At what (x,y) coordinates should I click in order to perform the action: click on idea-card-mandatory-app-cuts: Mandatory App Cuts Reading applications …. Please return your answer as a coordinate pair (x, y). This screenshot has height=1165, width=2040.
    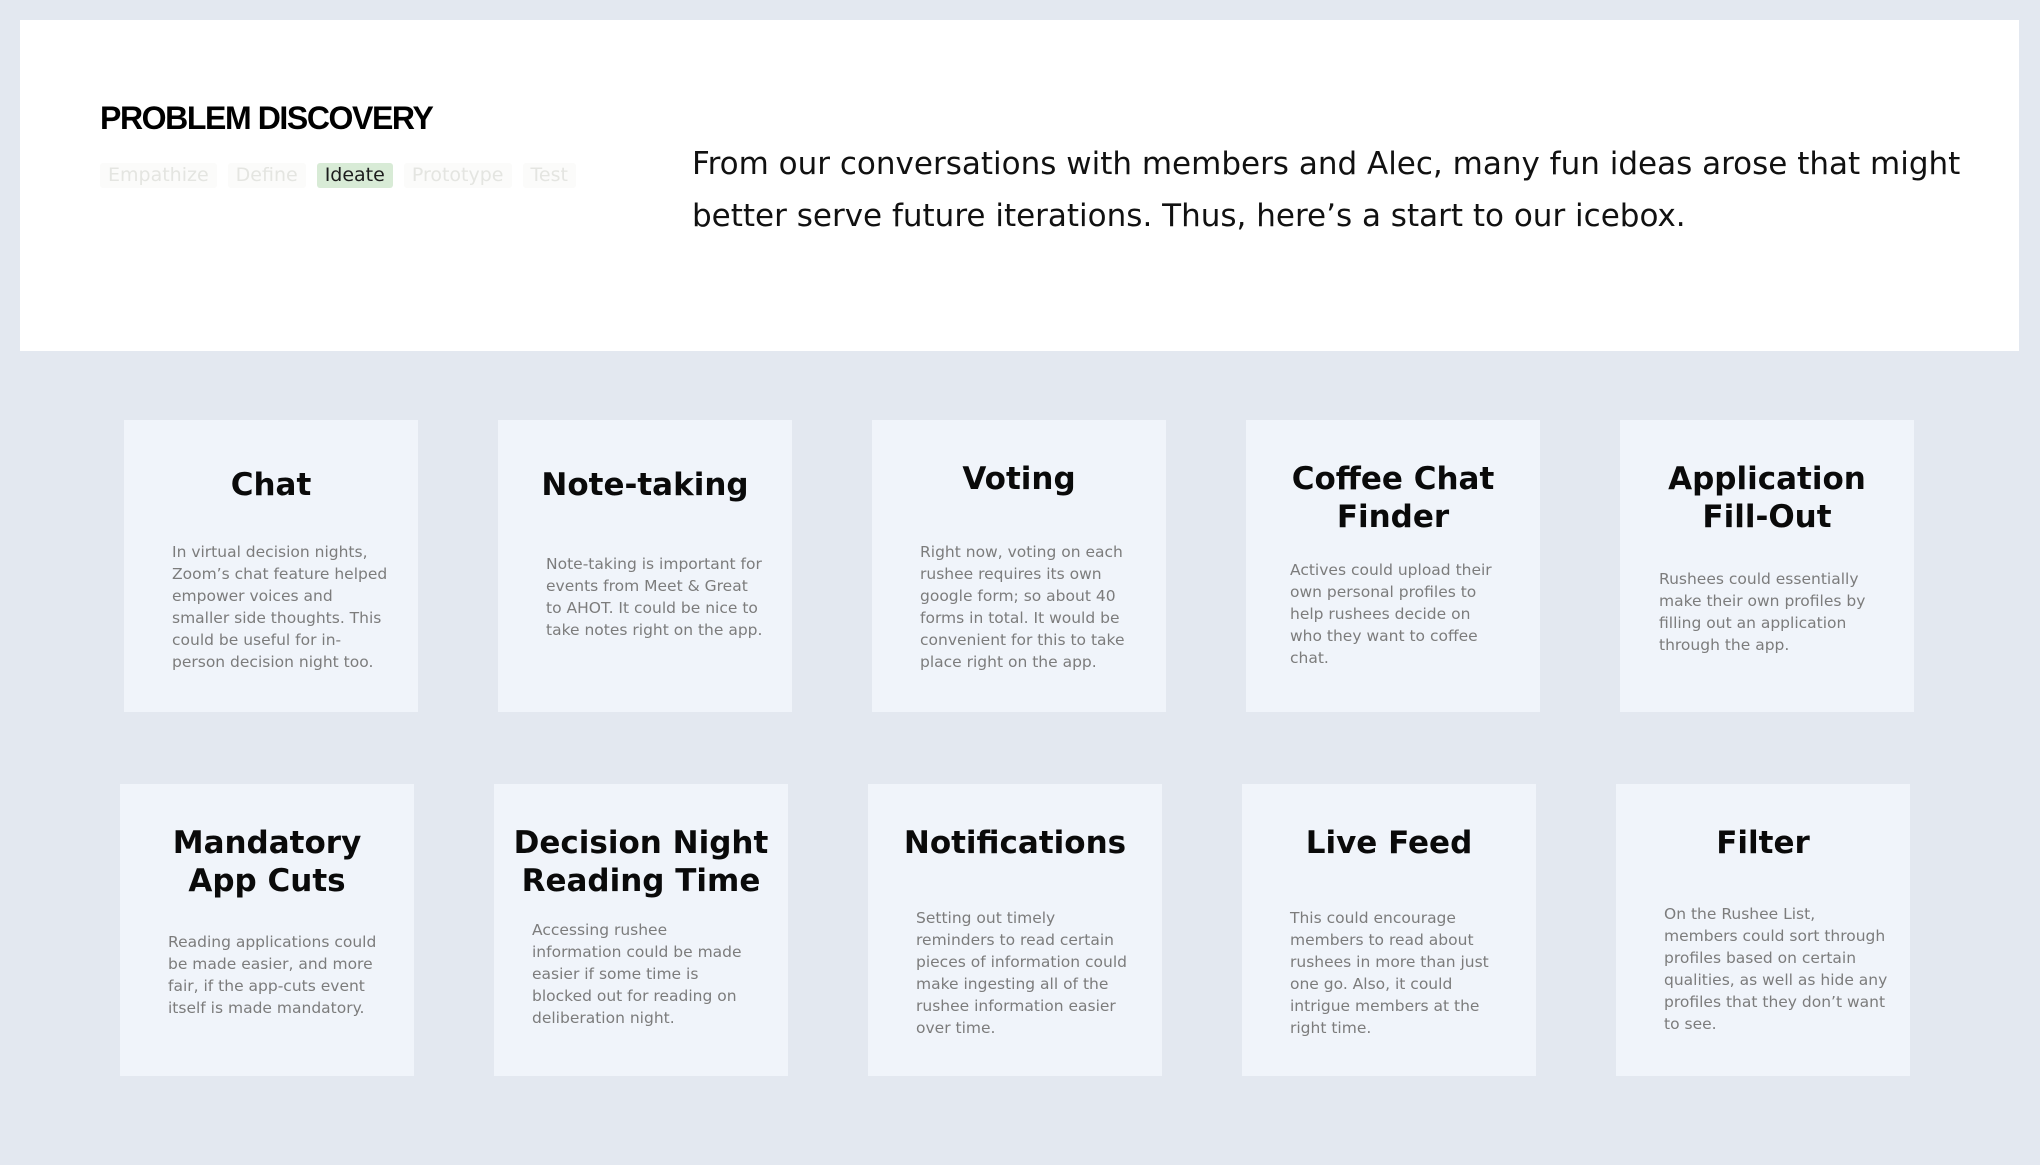
    Looking at the image, I should click on (267, 930).